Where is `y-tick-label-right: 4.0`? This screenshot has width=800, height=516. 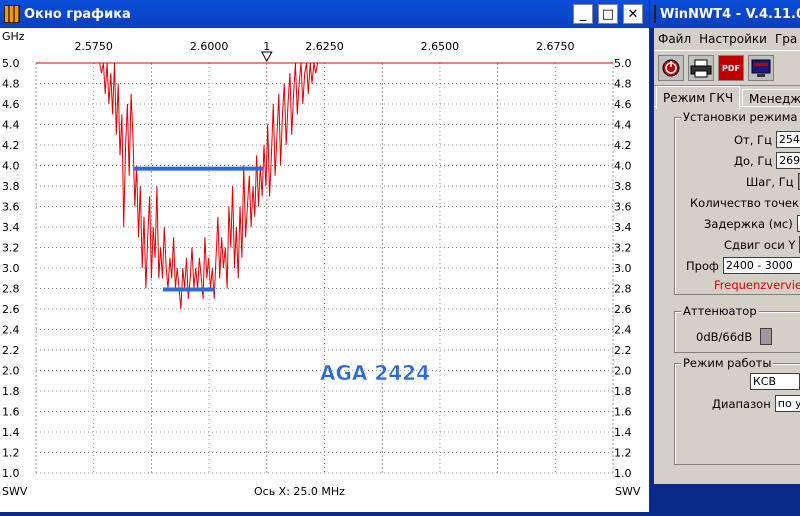 y-tick-label-right: 4.0 is located at coordinates (623, 166).